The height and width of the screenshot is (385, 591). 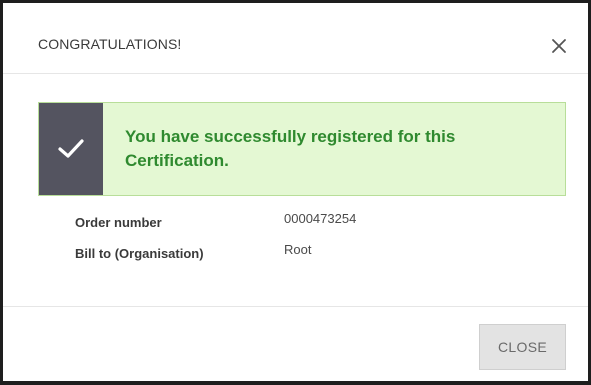 I want to click on close-icon, so click(x=559, y=46).